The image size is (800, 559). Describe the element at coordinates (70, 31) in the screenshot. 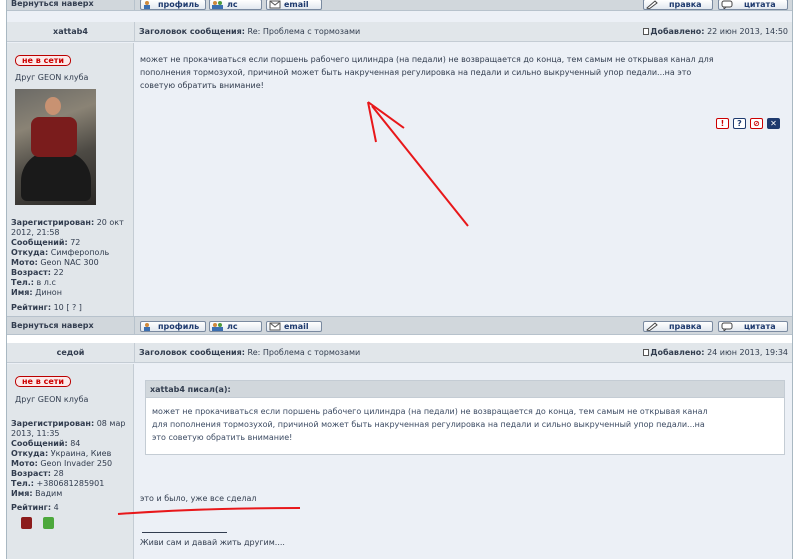

I see `post-author: xattab4` at that location.